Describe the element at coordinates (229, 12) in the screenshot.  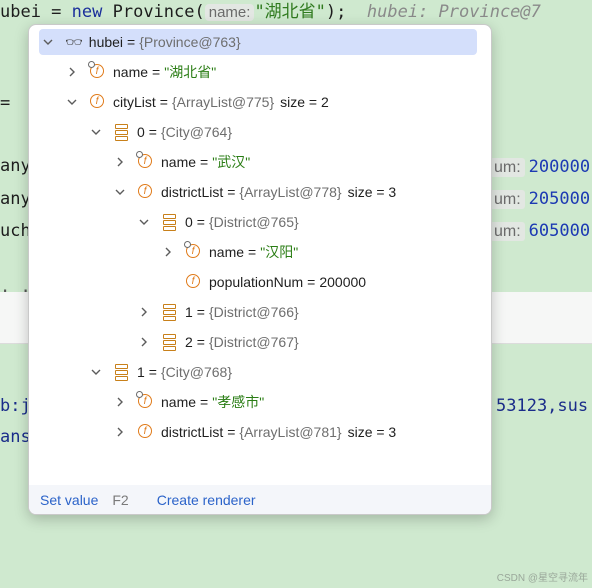
I see `param-hint: name:` at that location.